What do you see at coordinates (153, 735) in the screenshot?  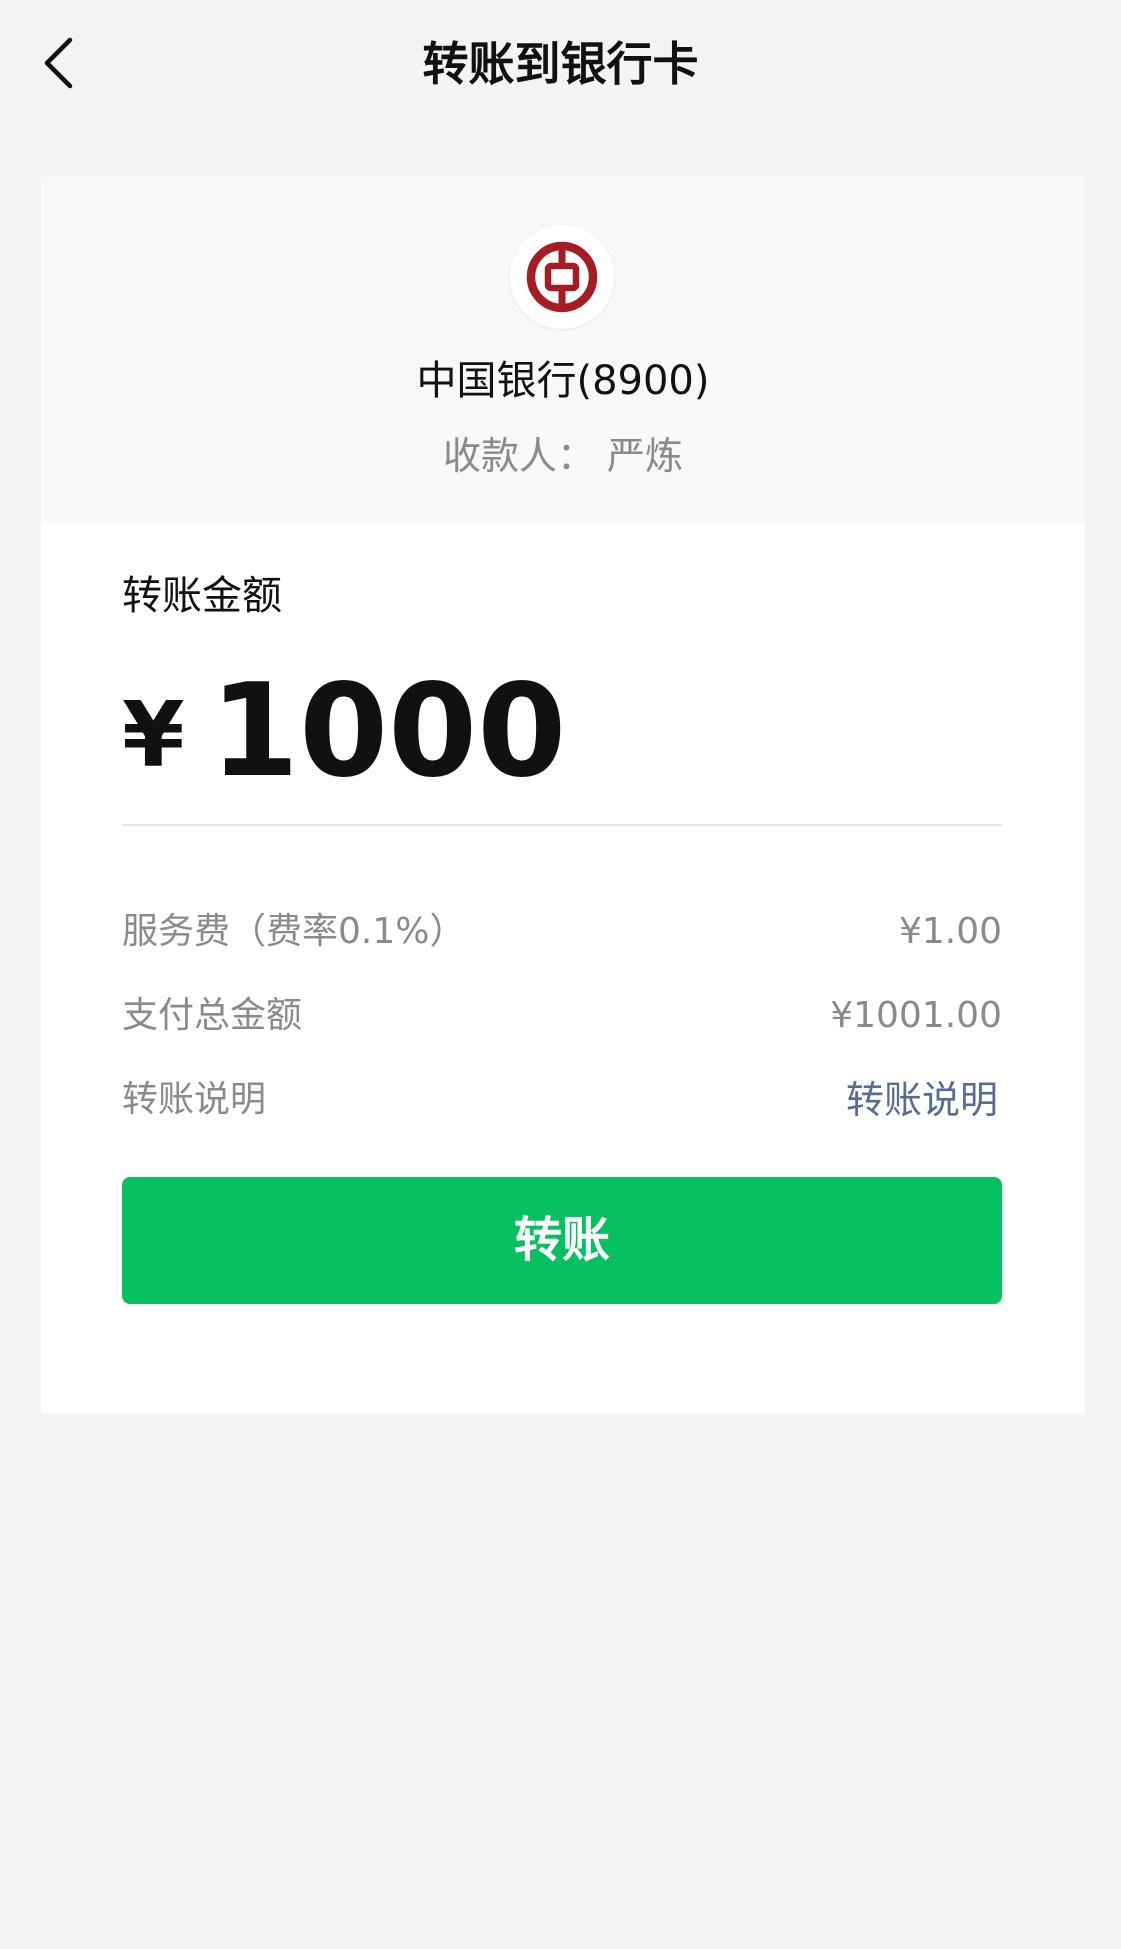 I see `currency-symbol: ¥` at bounding box center [153, 735].